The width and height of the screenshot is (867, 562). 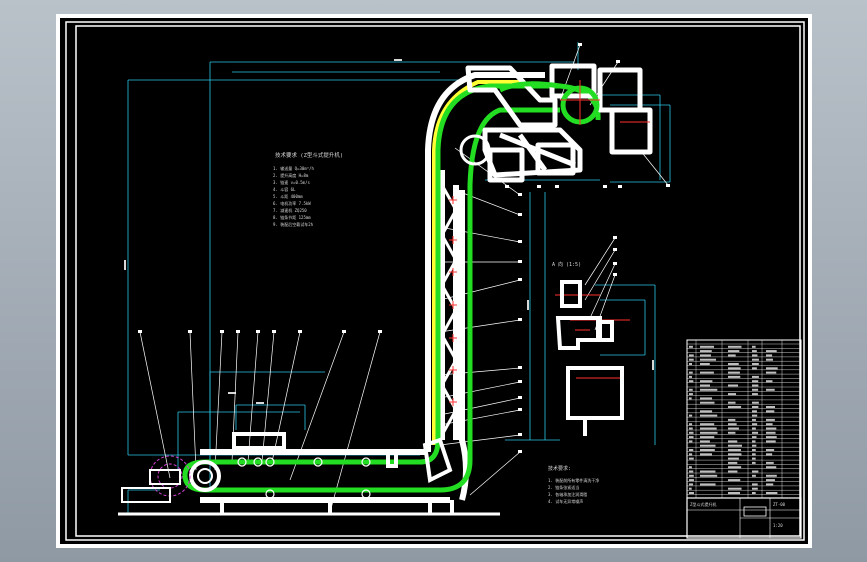 I want to click on tech-notes-title: 技术要求 (Z型斗式提升机), so click(x=309, y=155).